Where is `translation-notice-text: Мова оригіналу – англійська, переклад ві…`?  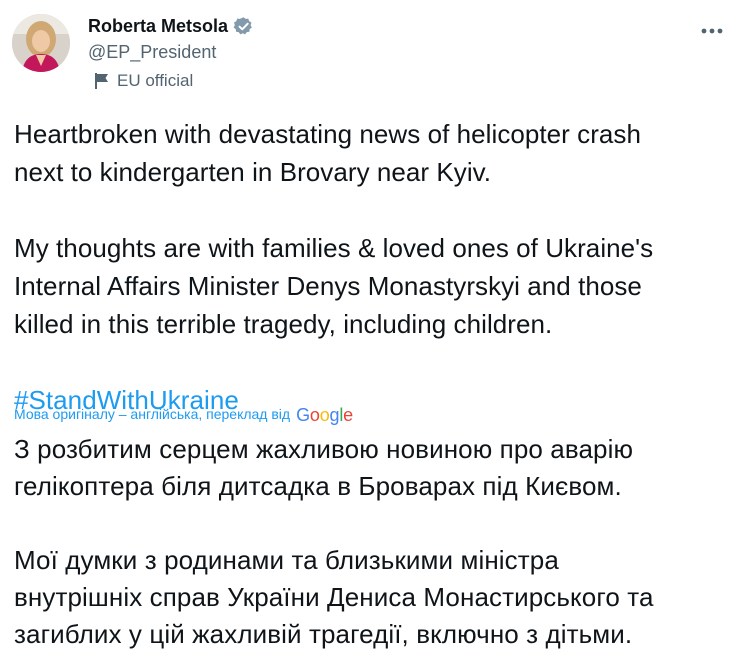 translation-notice-text: Мова оригіналу – англійська, переклад ві… is located at coordinates (152, 414).